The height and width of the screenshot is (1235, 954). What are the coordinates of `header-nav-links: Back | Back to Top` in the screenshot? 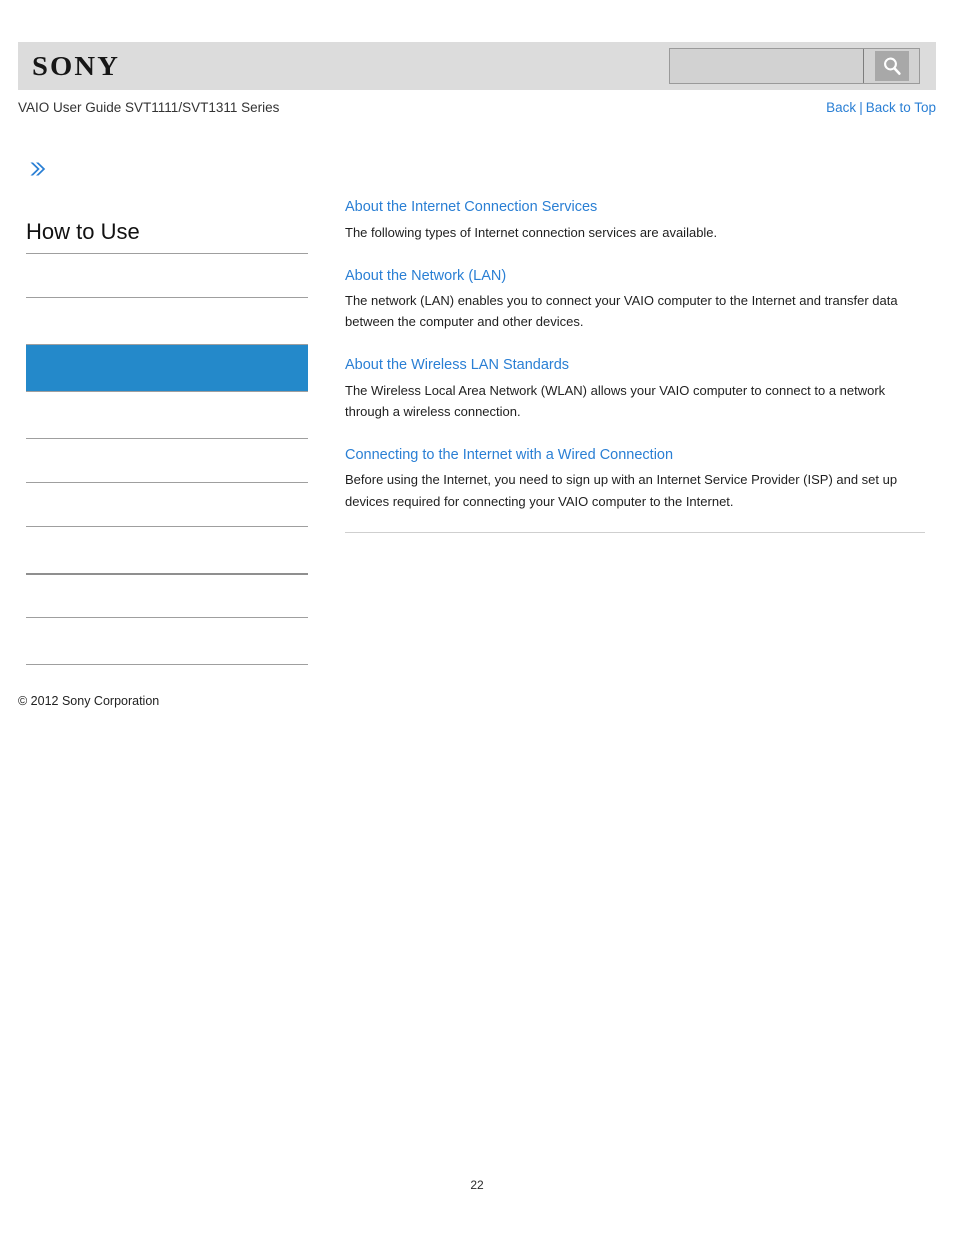 It's located at (881, 107).